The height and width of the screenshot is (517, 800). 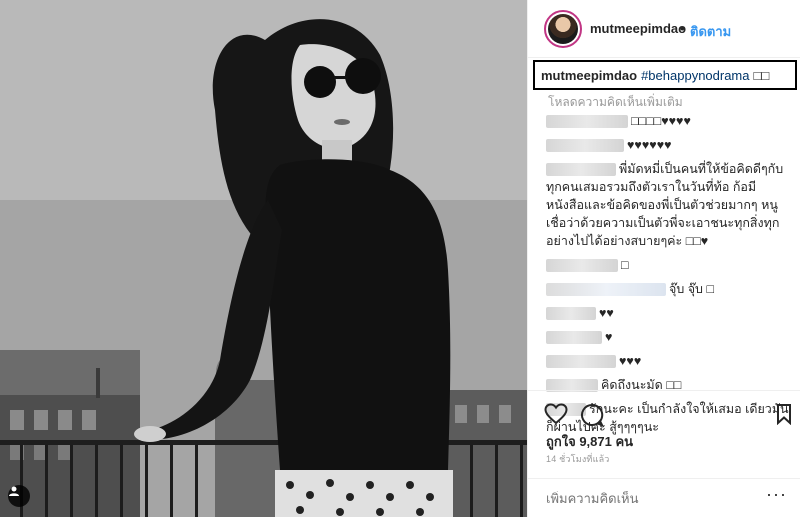 What do you see at coordinates (661, 121) in the screenshot?
I see `comment-text: □□□□♥♥♥♥` at bounding box center [661, 121].